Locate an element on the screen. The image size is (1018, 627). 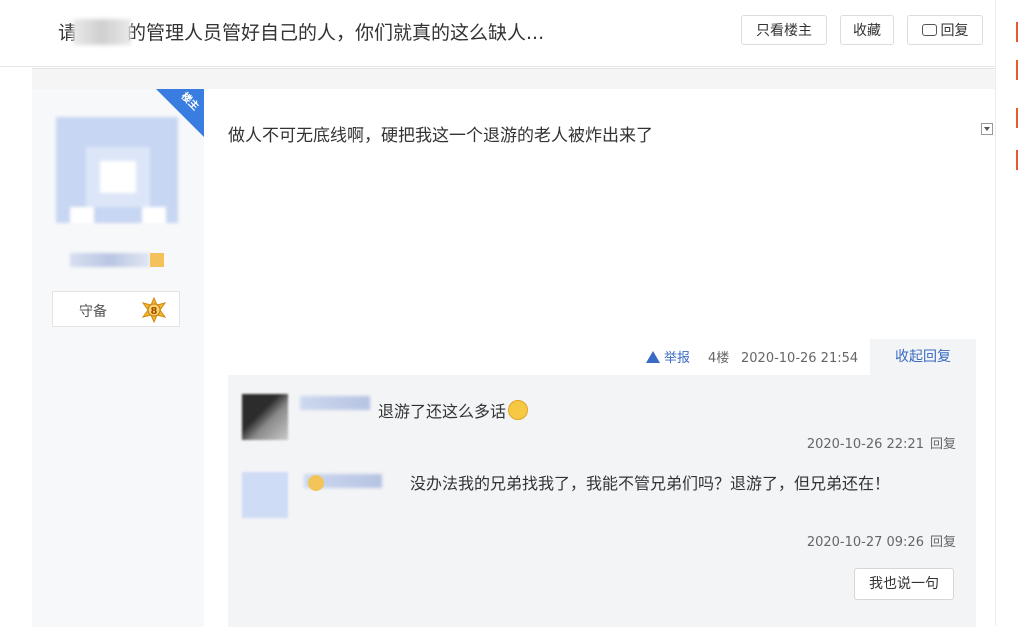
comment-text: 退游了还这么多话 is located at coordinates (442, 411).